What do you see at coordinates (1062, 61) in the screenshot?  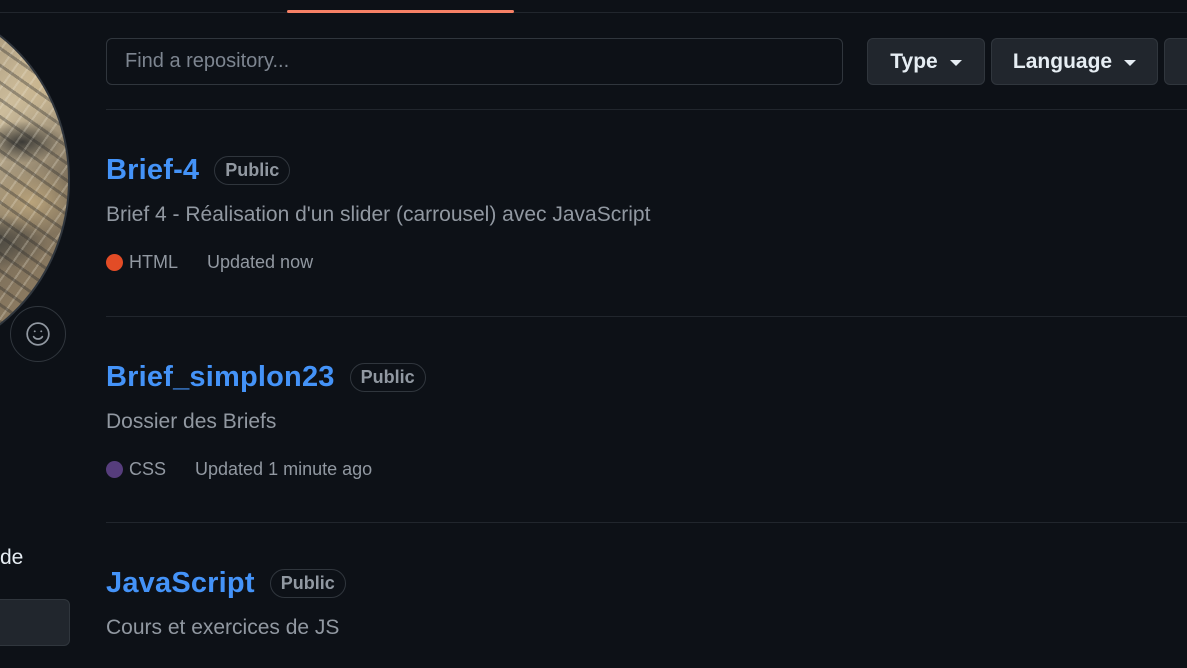 I see `language-filter-label: Language` at bounding box center [1062, 61].